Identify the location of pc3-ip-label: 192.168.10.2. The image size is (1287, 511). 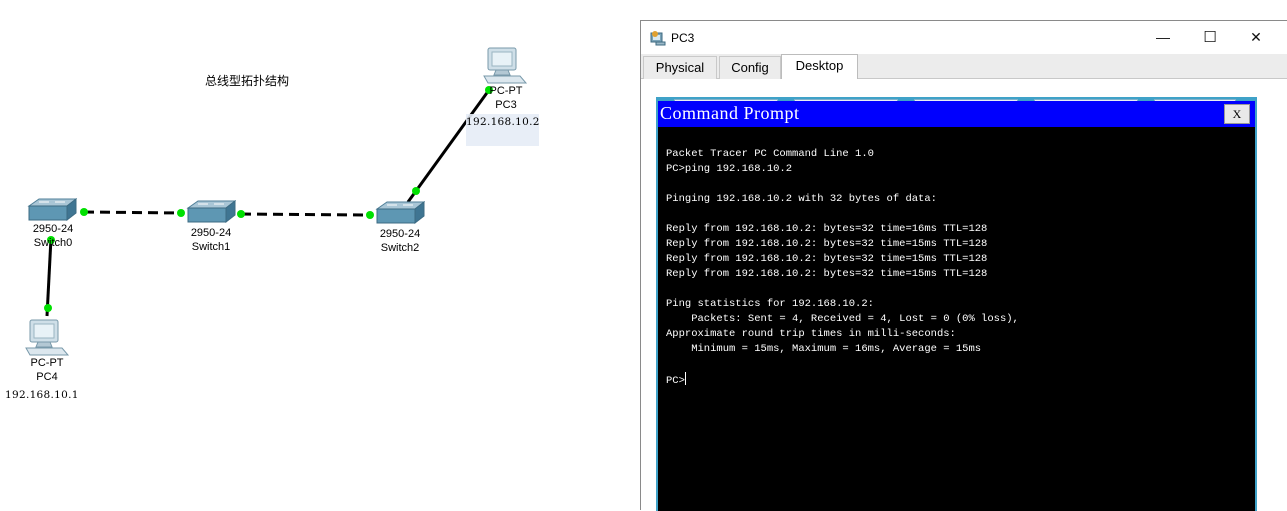
(502, 130).